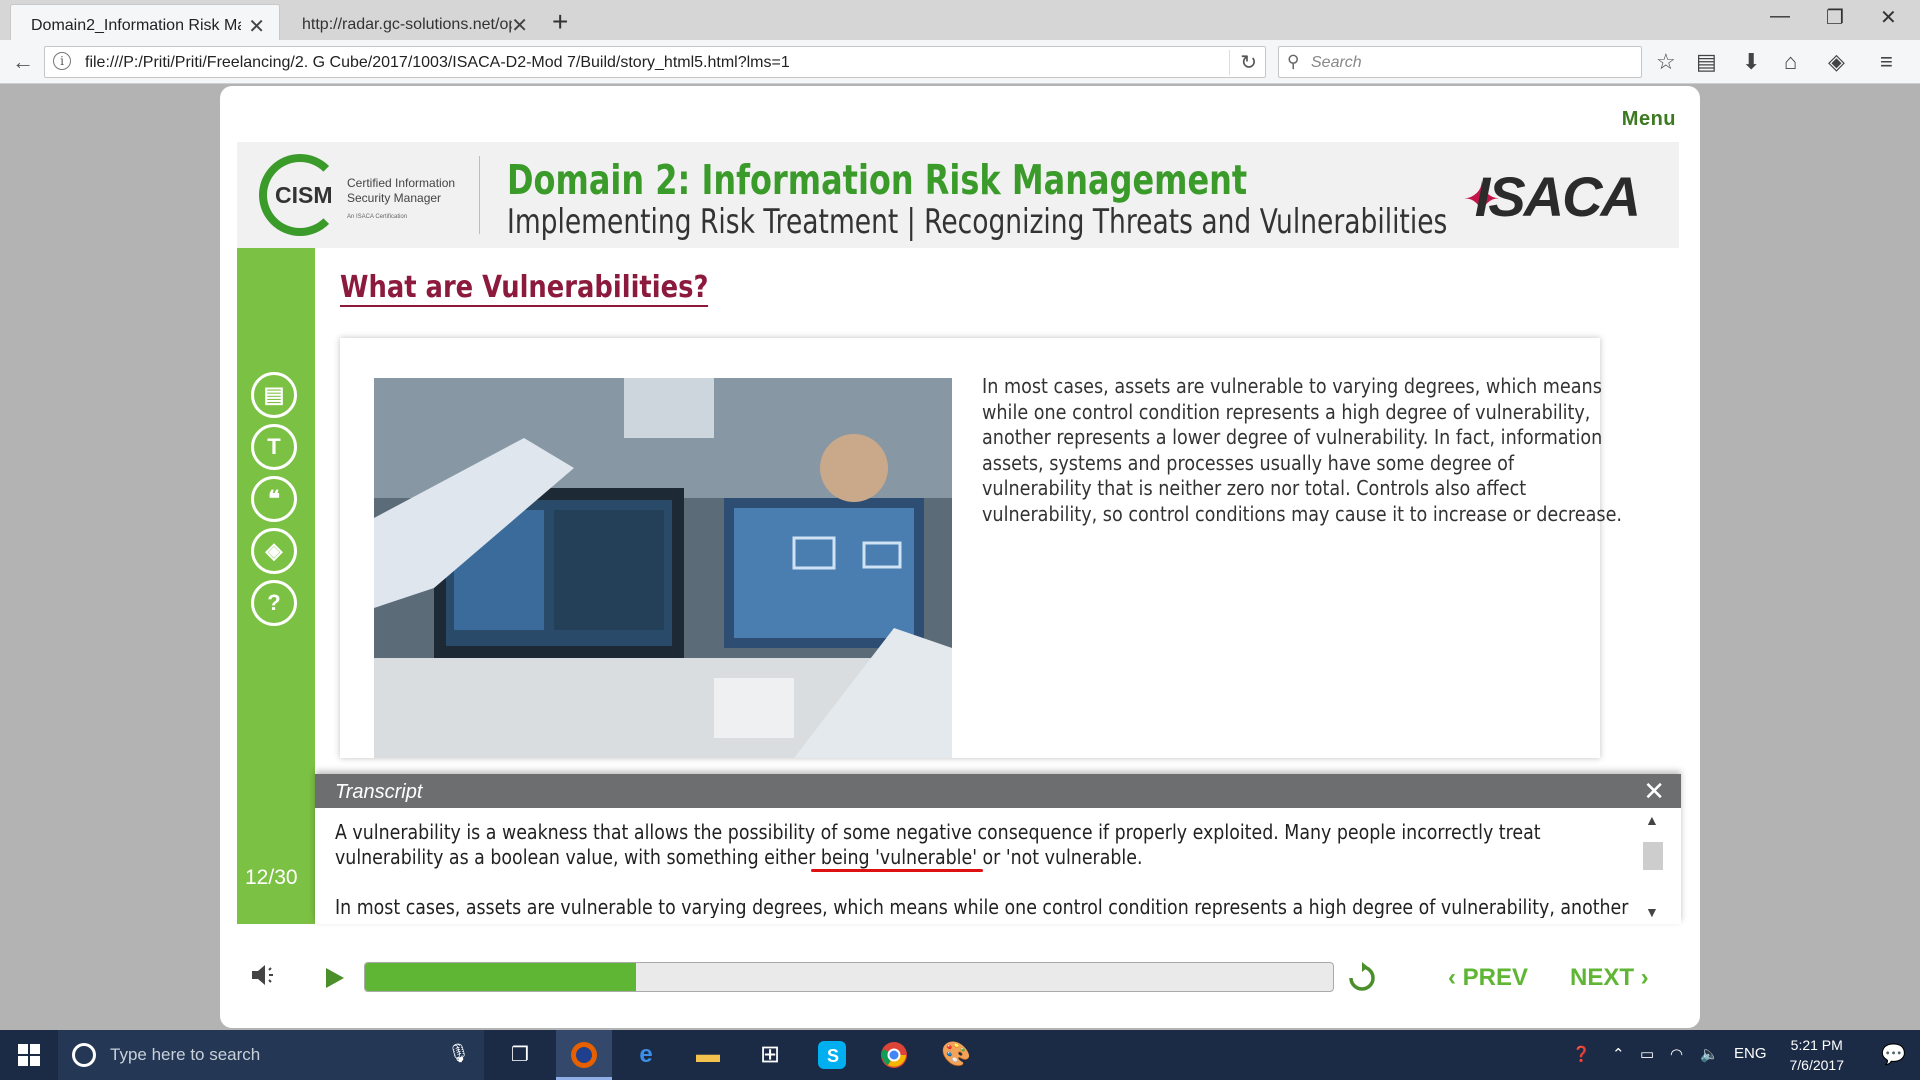  What do you see at coordinates (520, 1055) in the screenshot?
I see `task-view-icon: ❐` at bounding box center [520, 1055].